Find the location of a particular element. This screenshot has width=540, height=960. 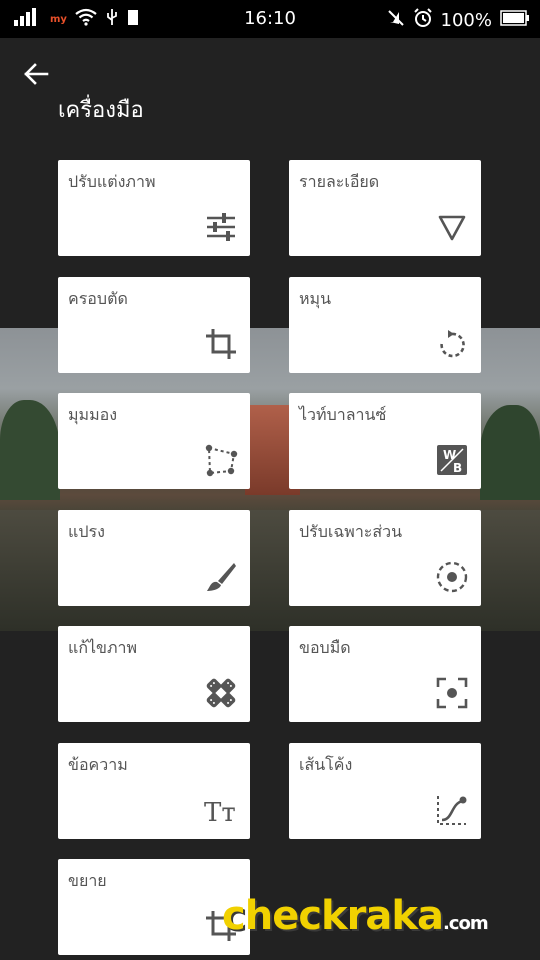

watermark-suffix: .com is located at coordinates (465, 923).